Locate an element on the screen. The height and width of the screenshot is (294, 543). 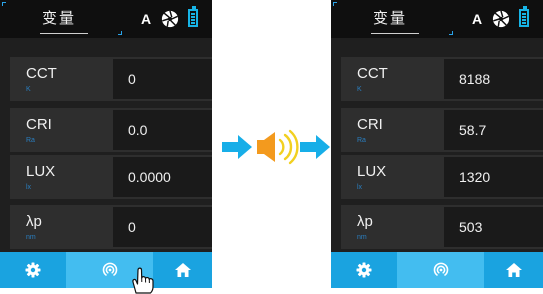
cri-row: CRI Ra 0.0 is located at coordinates (111, 130).